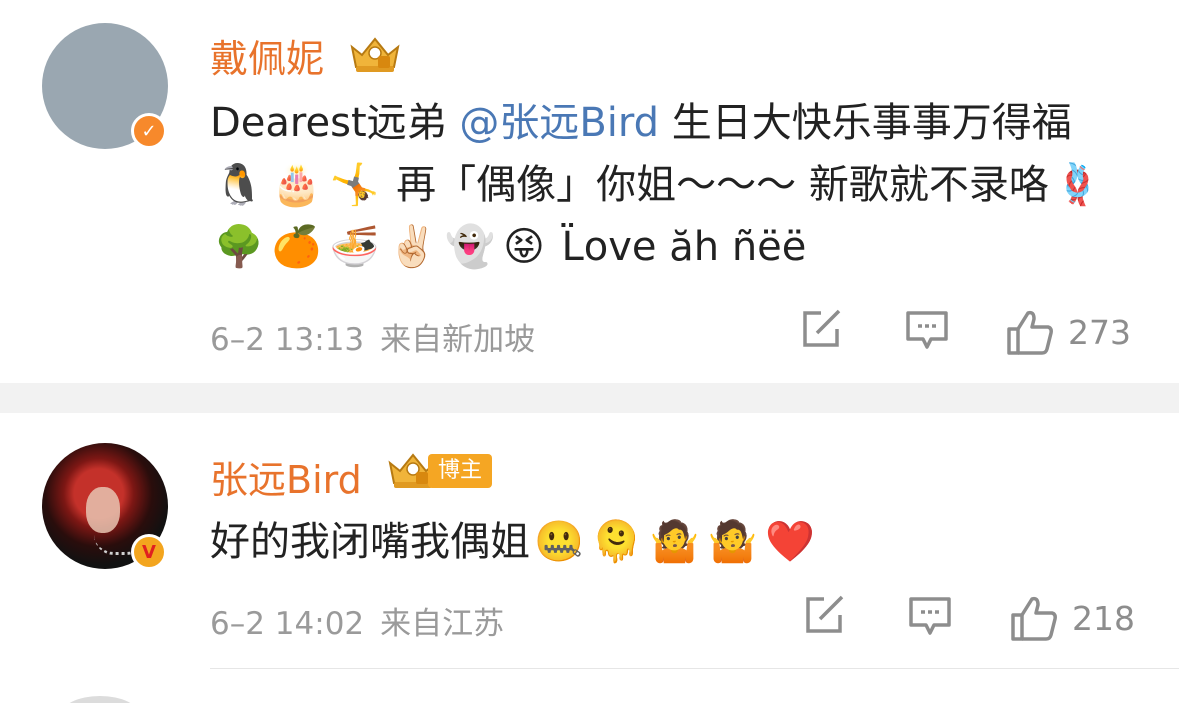 This screenshot has height=703, width=1179. Describe the element at coordinates (103, 510) in the screenshot. I see `avatar-face` at that location.